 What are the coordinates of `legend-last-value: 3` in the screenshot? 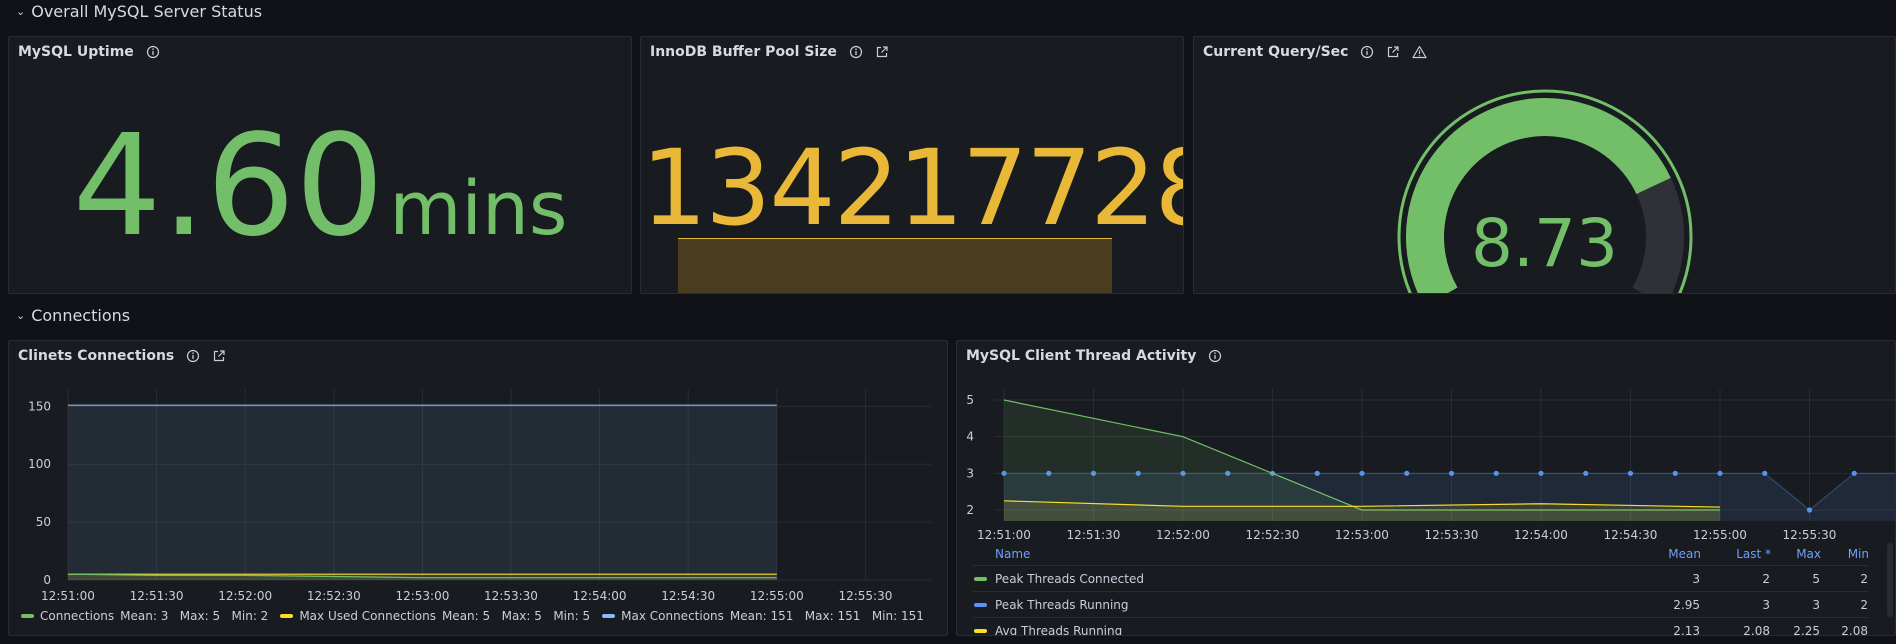 It's located at (1736, 604).